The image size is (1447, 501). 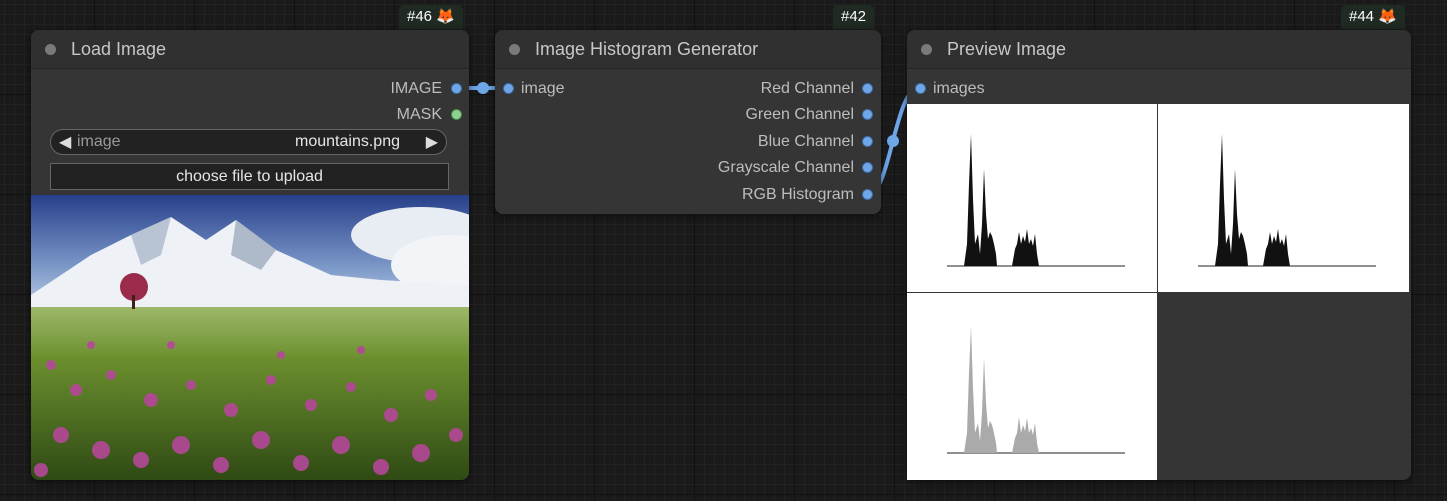 I want to click on input-slot-image, so click(x=508, y=88).